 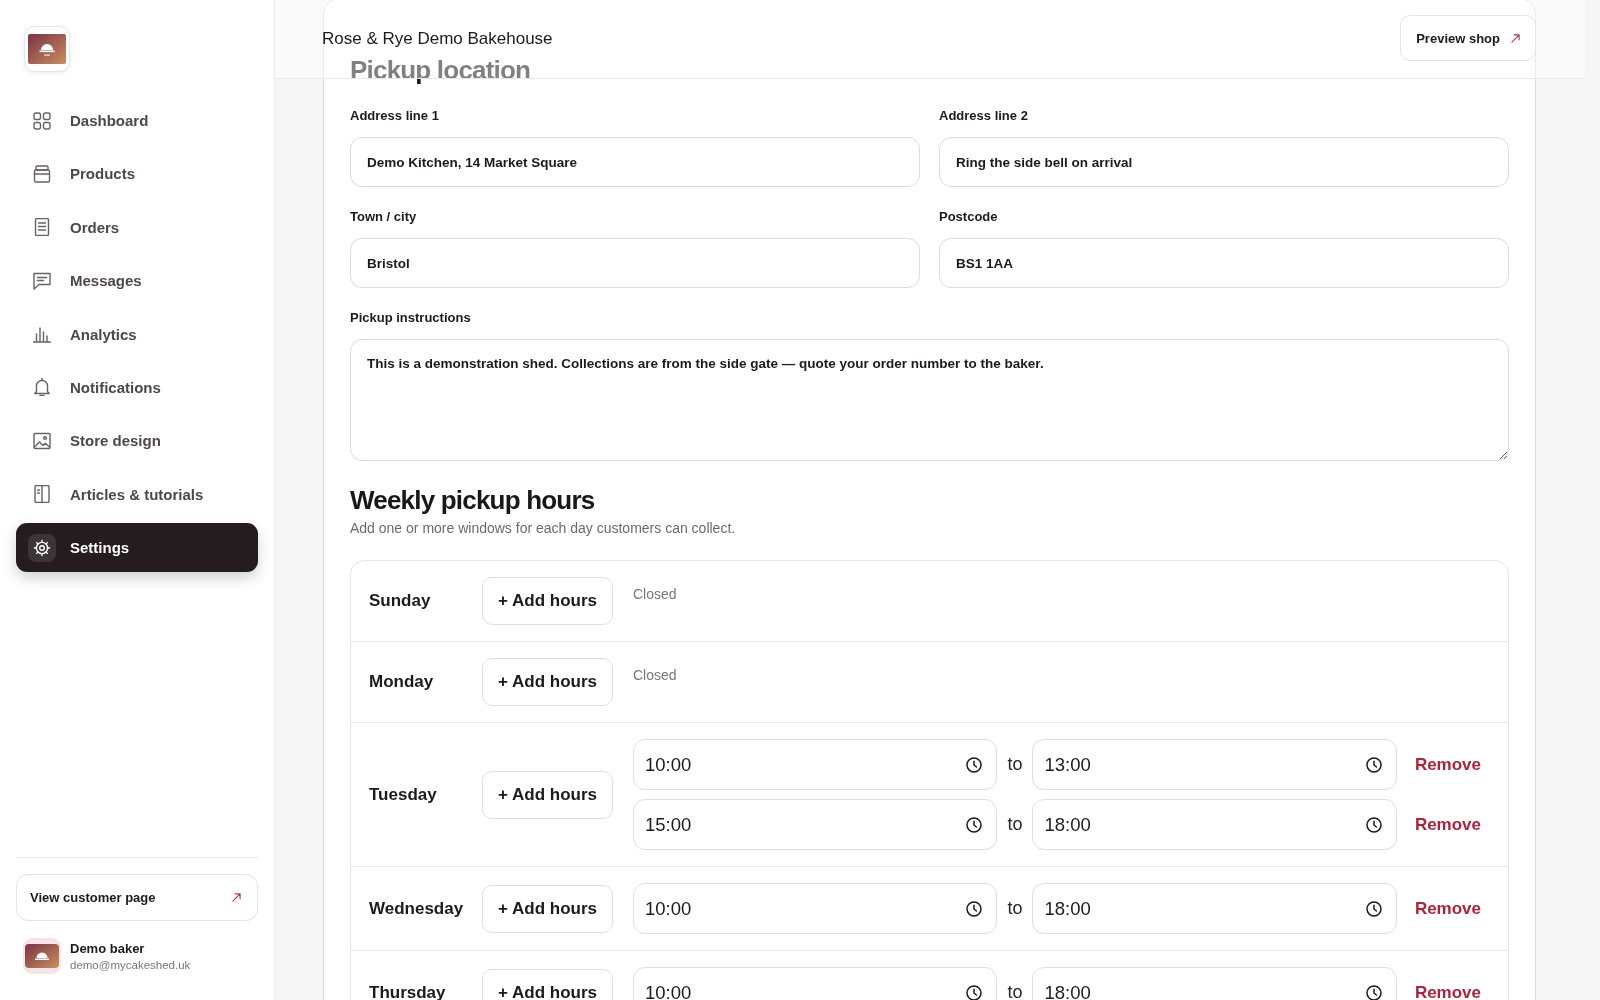 I want to click on field-label: Town / city, so click(x=384, y=217).